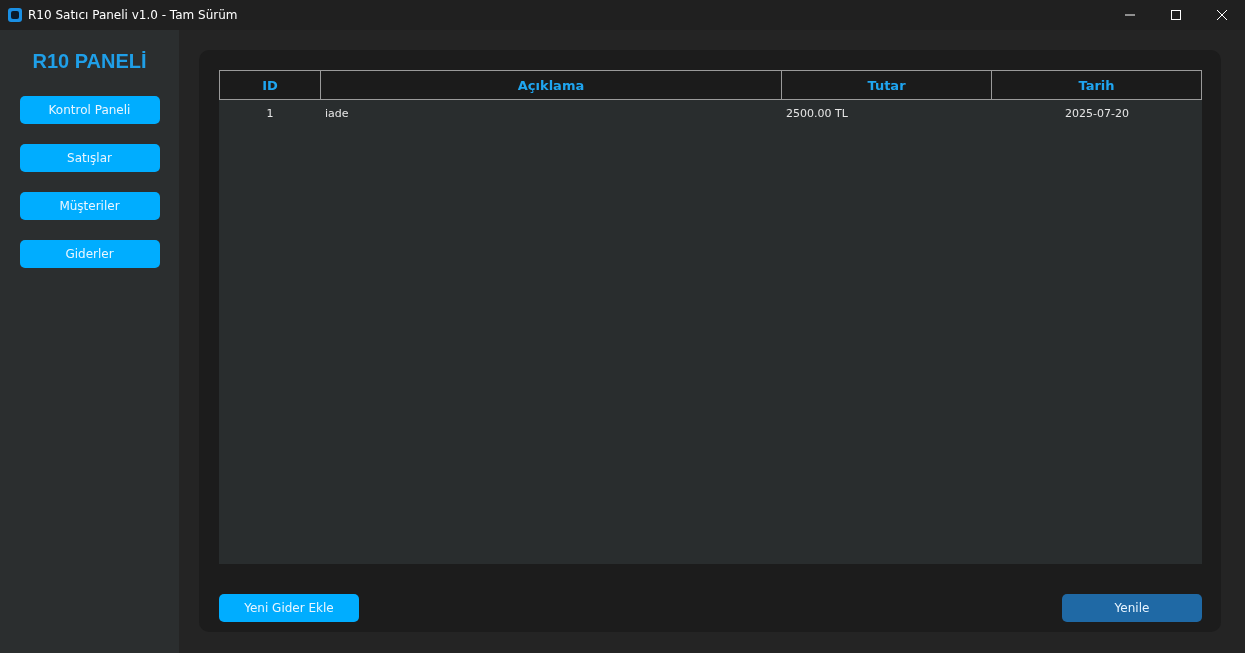 Image resolution: width=1245 pixels, height=653 pixels. Describe the element at coordinates (89, 110) in the screenshot. I see `nav-button: Kontrol Paneli` at that location.